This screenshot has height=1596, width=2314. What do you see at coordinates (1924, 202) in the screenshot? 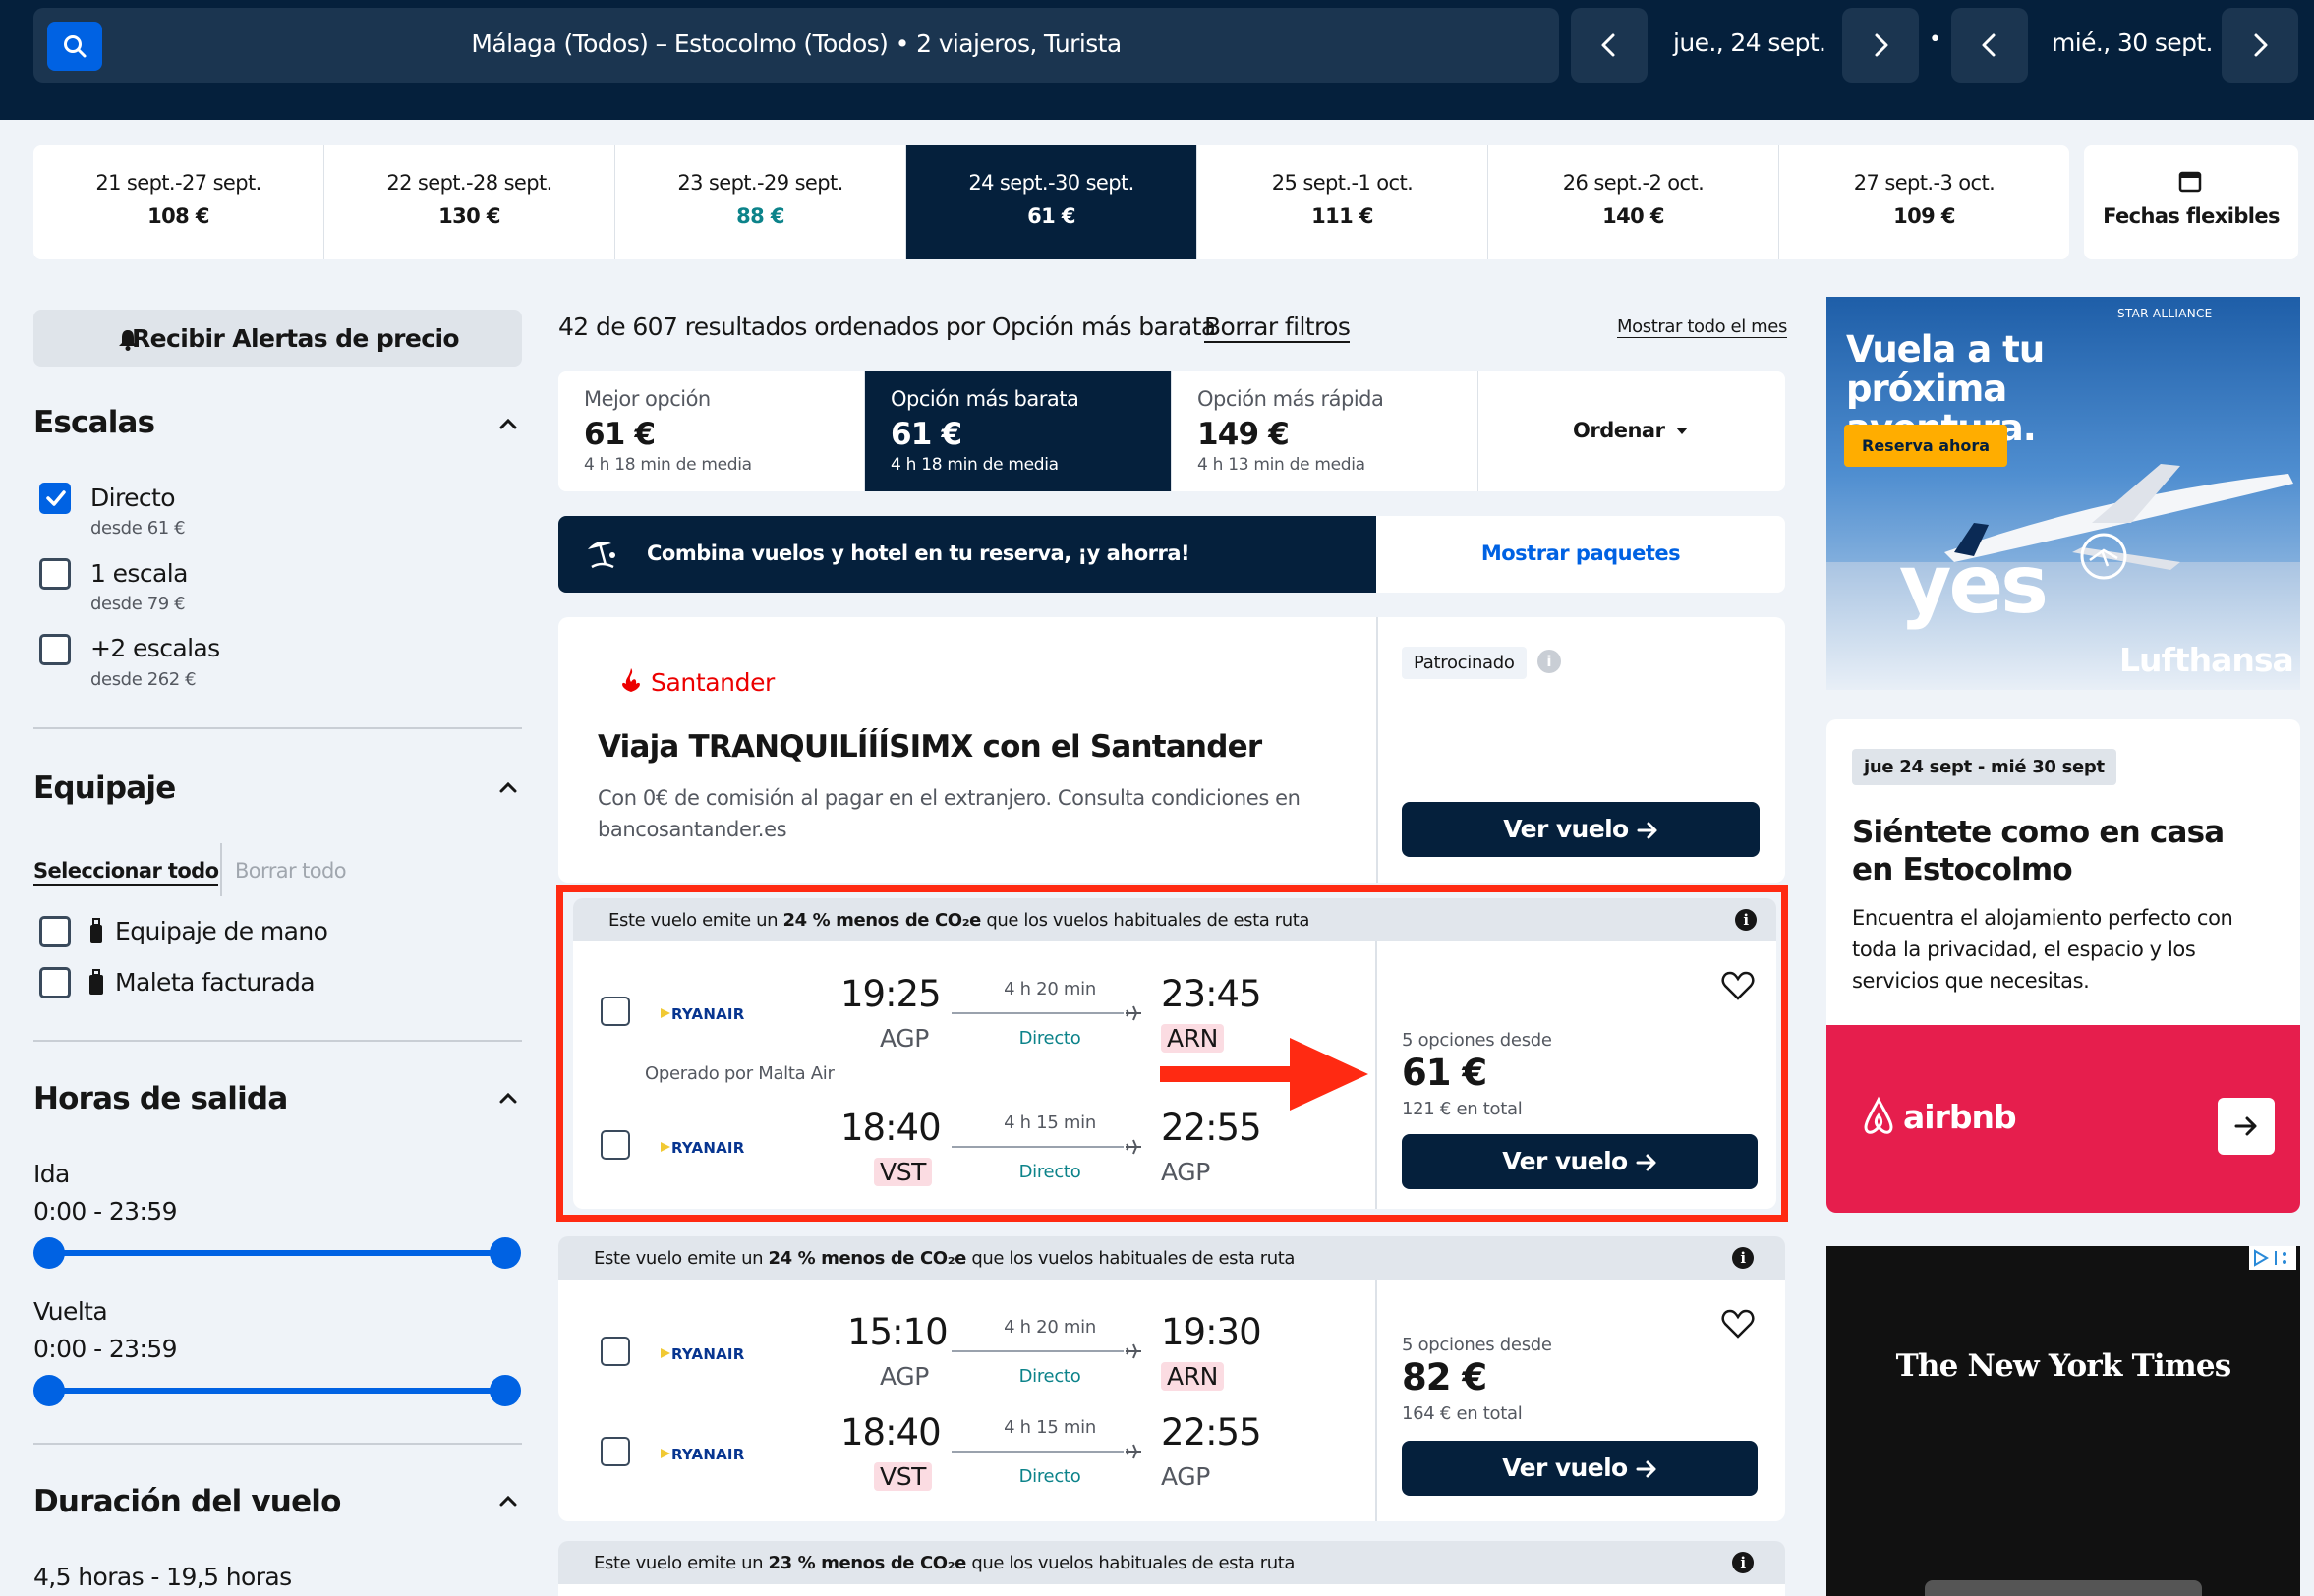
I see `date-option: 27 sept.-3 oct. 109 €` at bounding box center [1924, 202].